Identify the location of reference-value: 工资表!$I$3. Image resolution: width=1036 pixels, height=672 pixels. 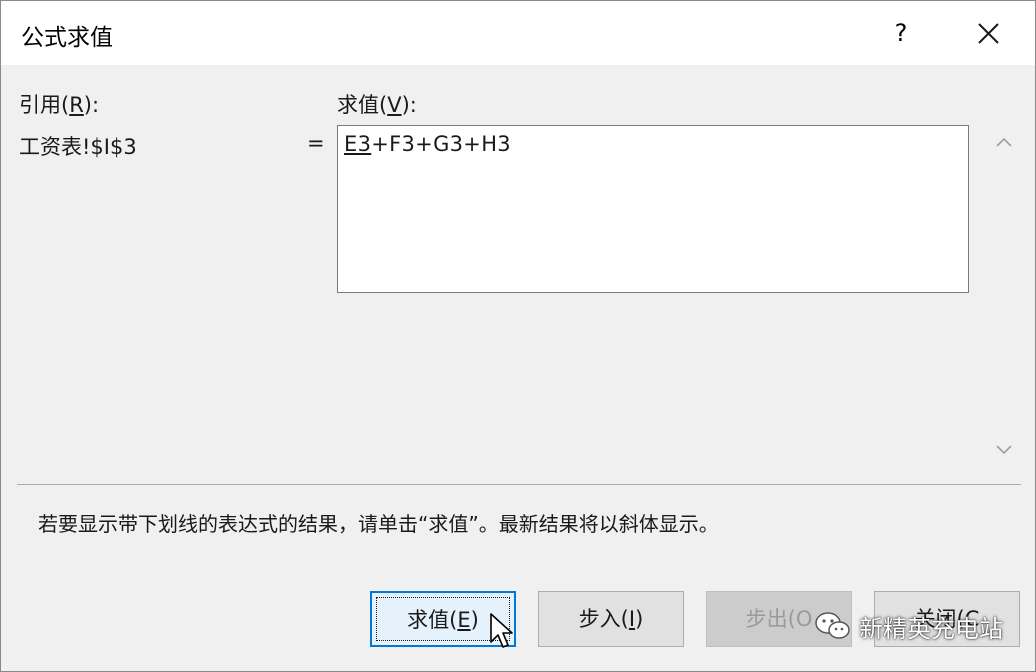
(78, 147).